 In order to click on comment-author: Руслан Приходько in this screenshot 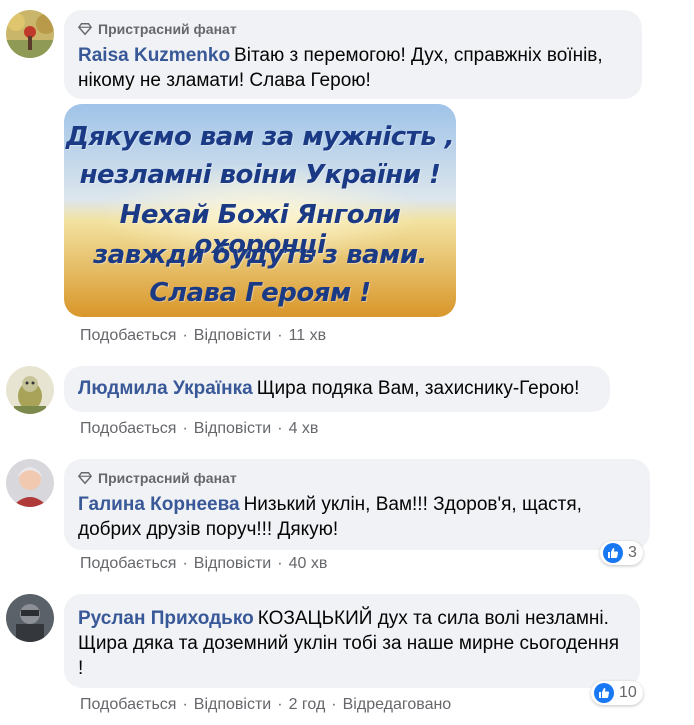, I will do `click(166, 618)`.